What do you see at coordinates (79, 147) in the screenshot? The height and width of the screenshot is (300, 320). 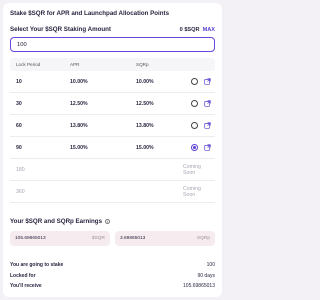 I see `apr-cell: 15.00%` at bounding box center [79, 147].